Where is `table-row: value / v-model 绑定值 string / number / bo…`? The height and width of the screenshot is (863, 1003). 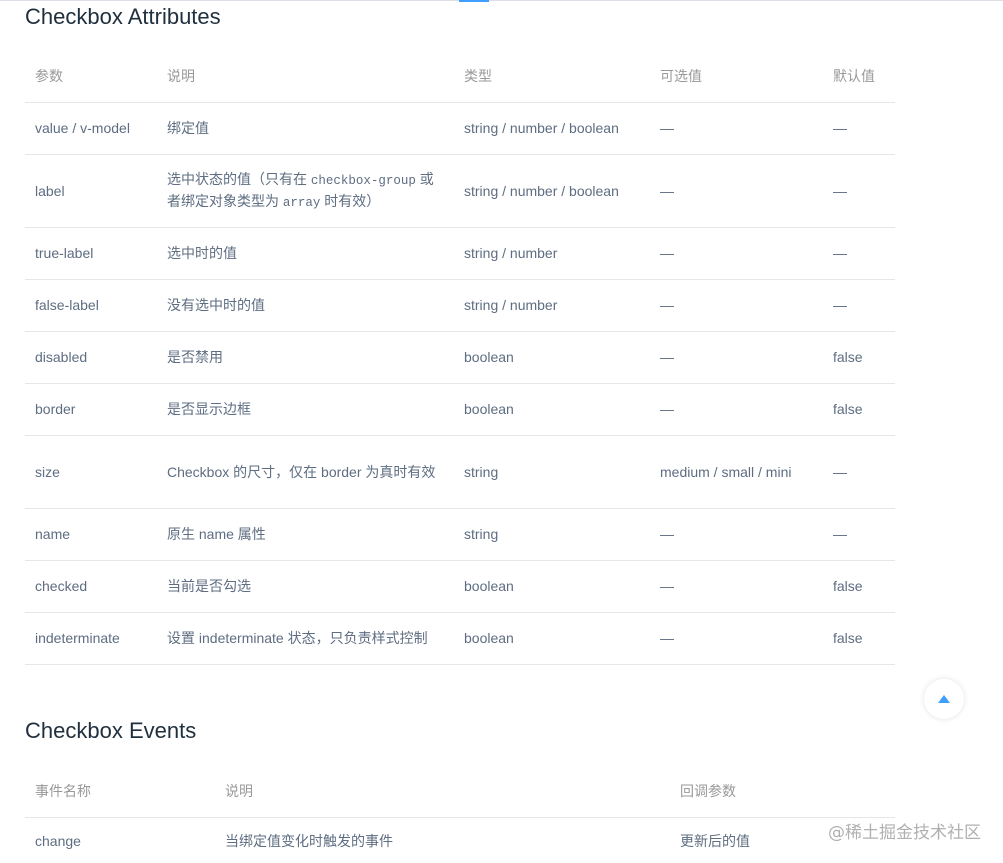
table-row: value / v-model 绑定值 string / number / bo… is located at coordinates (460, 128).